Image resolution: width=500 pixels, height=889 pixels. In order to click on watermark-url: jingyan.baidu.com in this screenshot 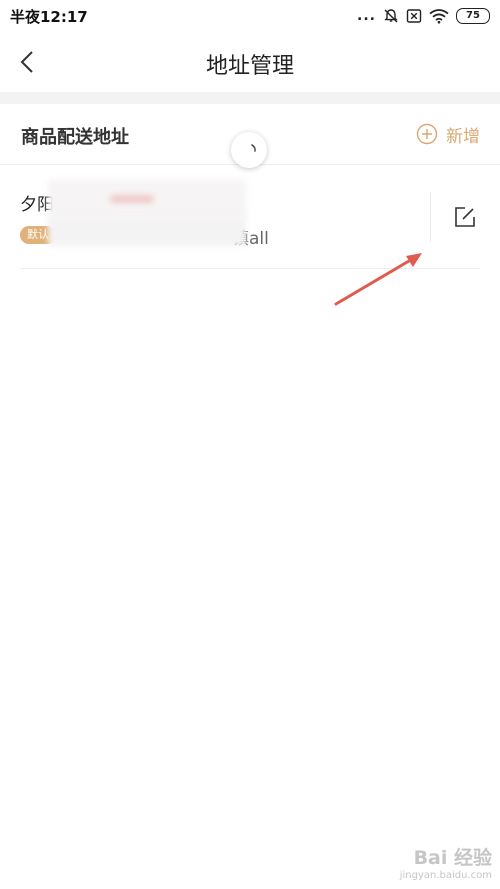, I will do `click(445, 875)`.